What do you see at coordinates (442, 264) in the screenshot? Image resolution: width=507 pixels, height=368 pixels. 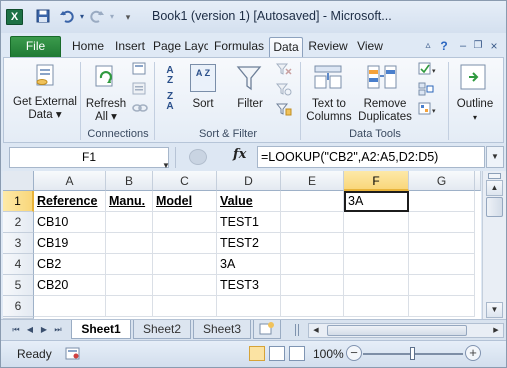 I see `cell-g4` at bounding box center [442, 264].